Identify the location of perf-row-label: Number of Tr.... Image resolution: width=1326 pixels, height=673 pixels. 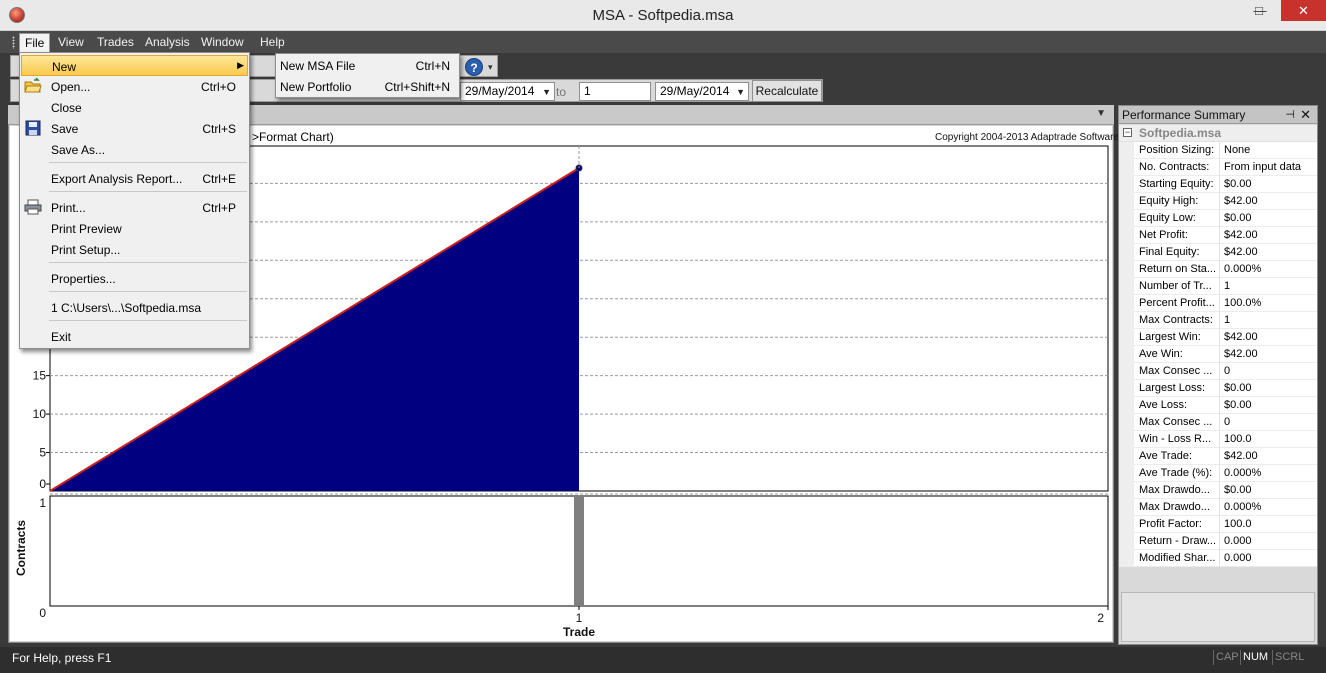
(1175, 286).